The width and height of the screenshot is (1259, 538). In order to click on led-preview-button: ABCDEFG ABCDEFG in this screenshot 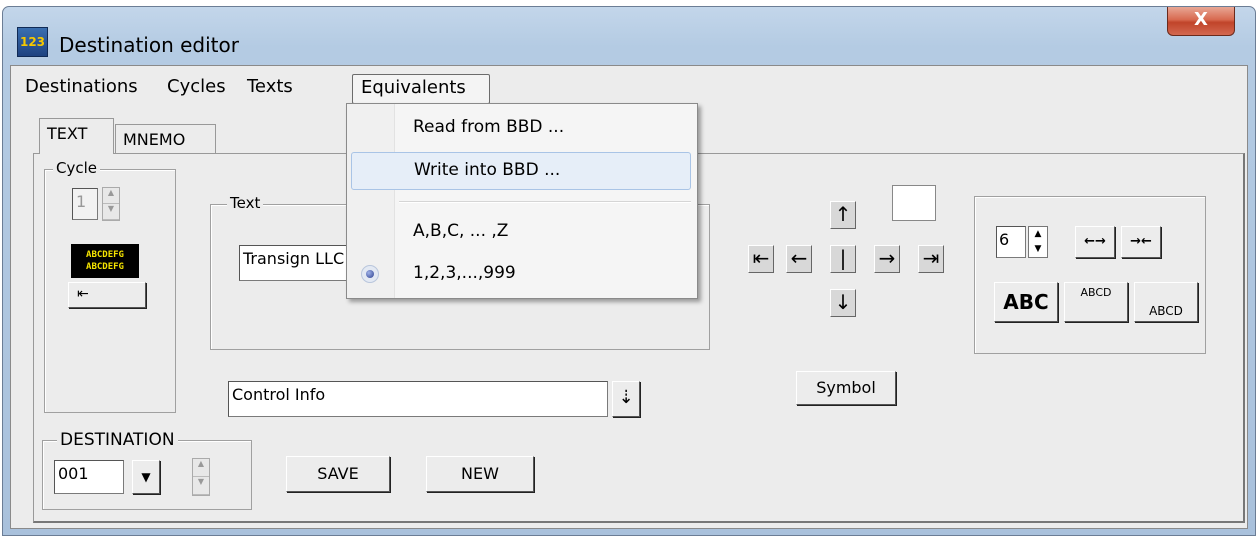, I will do `click(105, 261)`.